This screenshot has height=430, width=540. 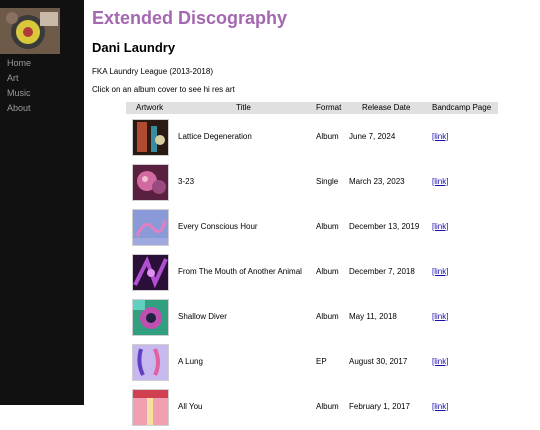 What do you see at coordinates (202, 316) in the screenshot?
I see `album-title: Shallow Diver` at bounding box center [202, 316].